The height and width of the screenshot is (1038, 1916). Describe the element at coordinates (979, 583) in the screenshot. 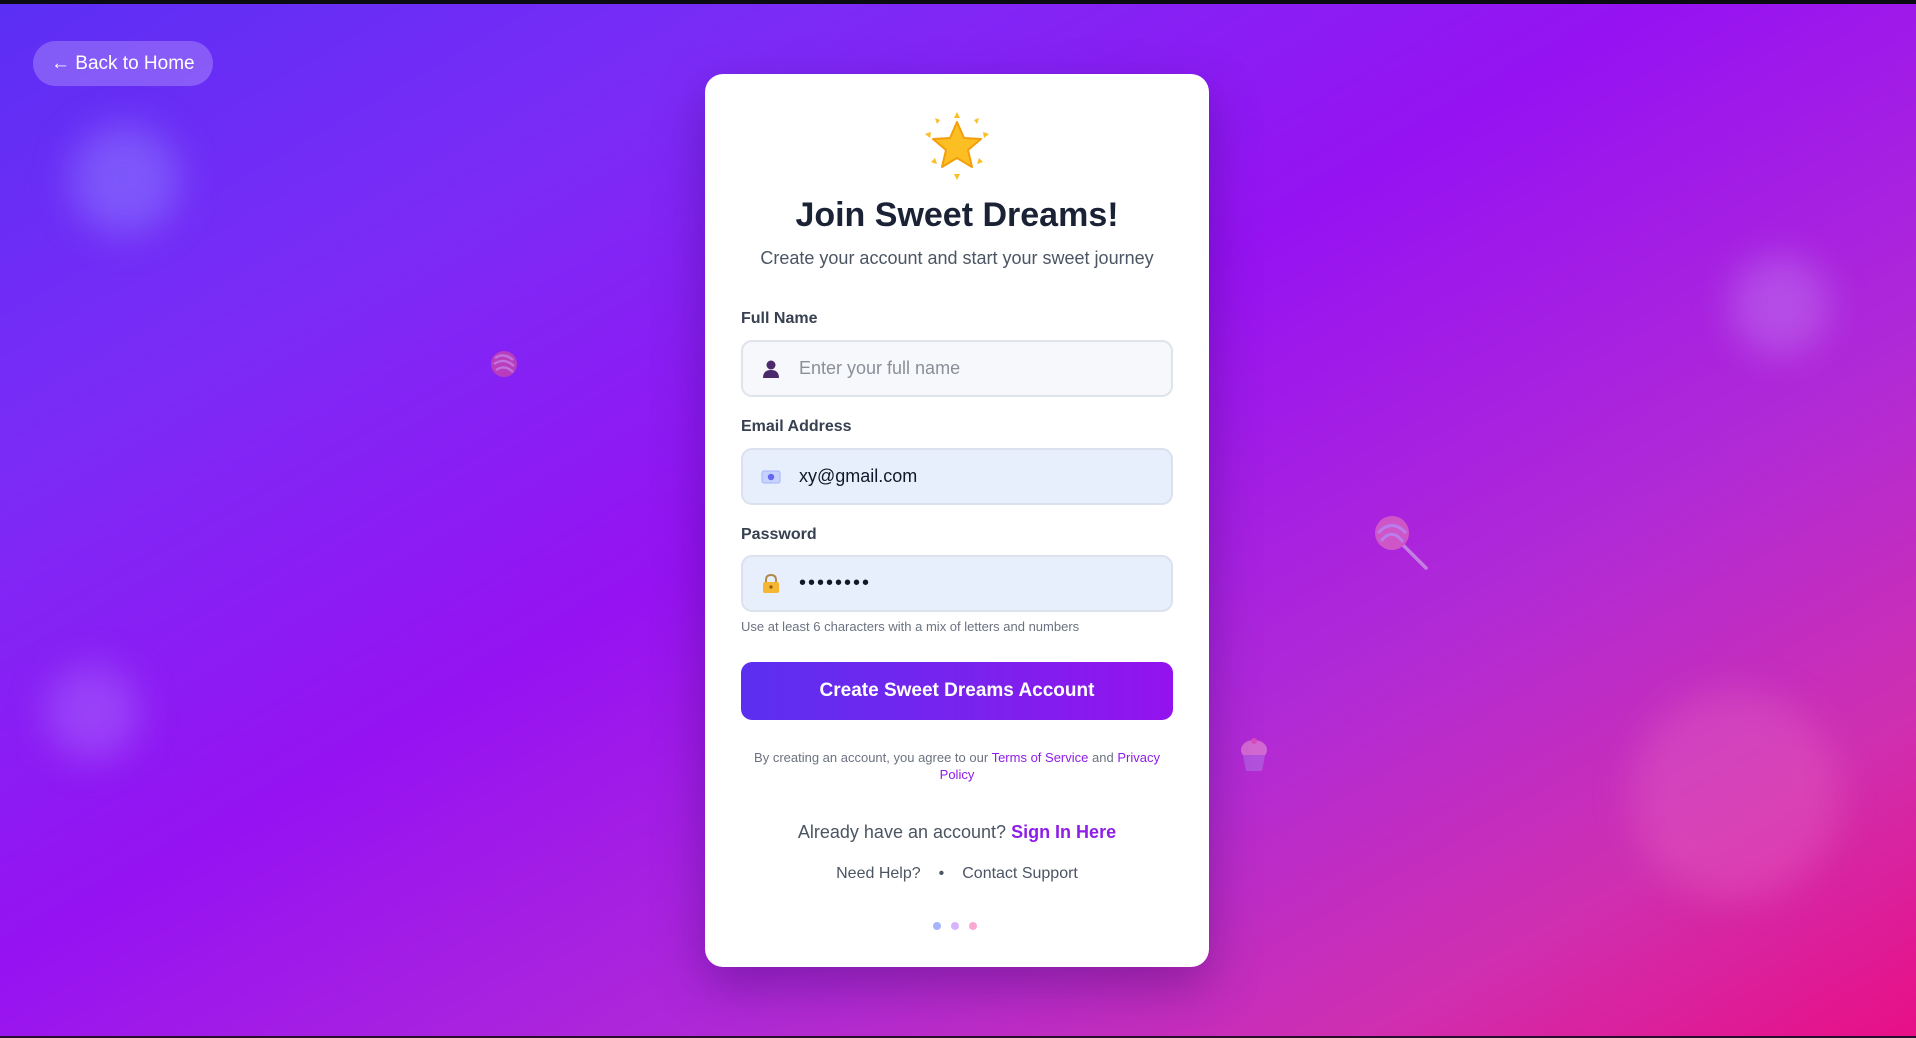

I see `password-input` at that location.